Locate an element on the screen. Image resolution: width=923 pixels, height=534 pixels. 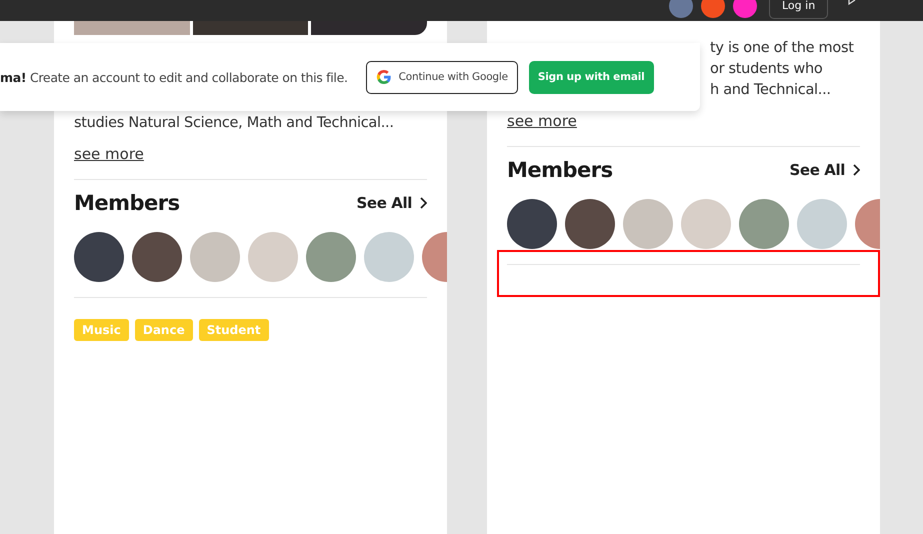
google-button: Continue with Google is located at coordinates (442, 77).